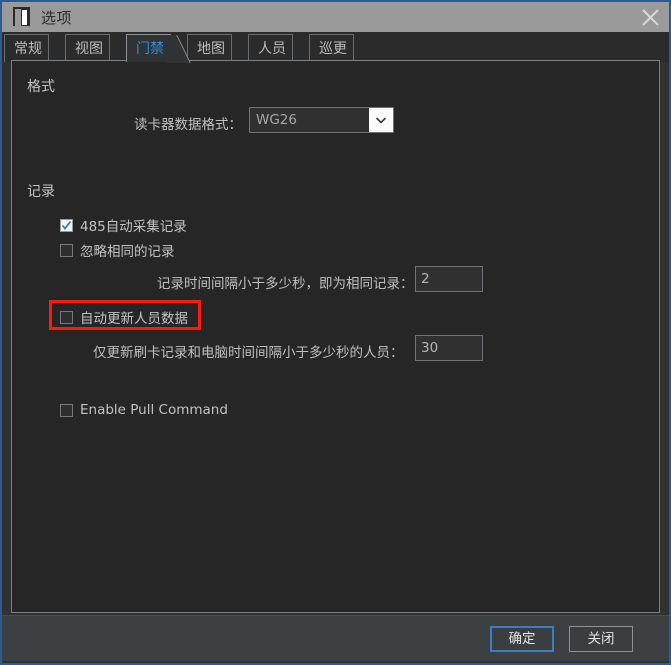 The width and height of the screenshot is (671, 665). I want to click on person-update-interval-label: 仅更新刷卡记录和电脑时间间隔小于多少秒的人员：, so click(248, 353).